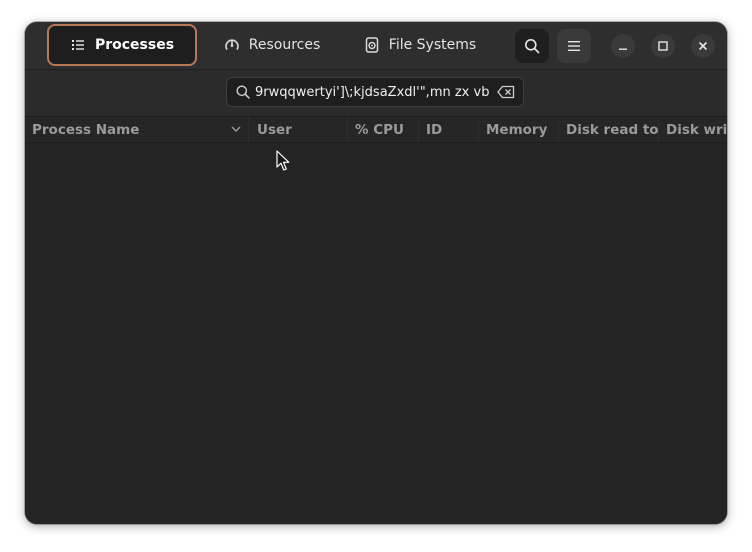 The image size is (752, 552). Describe the element at coordinates (232, 45) in the screenshot. I see `gauge-icon` at that location.